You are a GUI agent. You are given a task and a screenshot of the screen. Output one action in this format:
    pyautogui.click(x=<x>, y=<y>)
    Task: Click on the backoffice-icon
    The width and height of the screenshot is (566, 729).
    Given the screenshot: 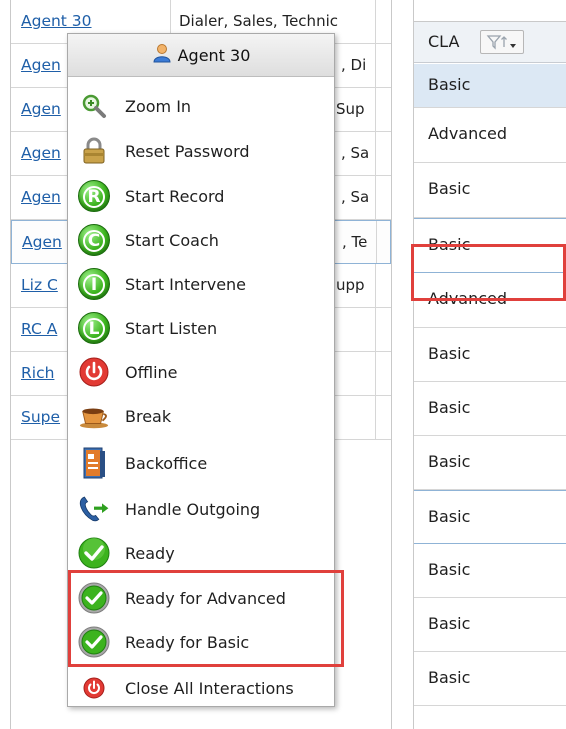 What is the action you would take?
    pyautogui.click(x=94, y=463)
    